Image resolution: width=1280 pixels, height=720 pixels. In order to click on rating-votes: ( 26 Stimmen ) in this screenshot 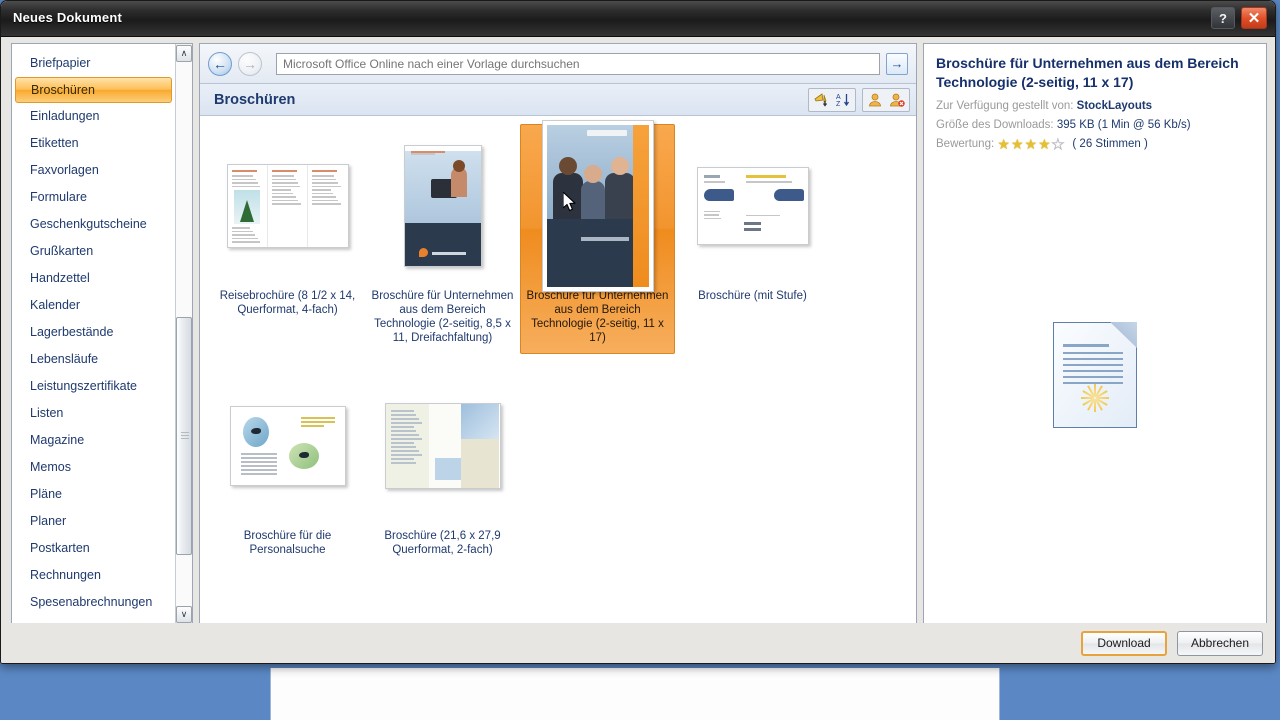, I will do `click(1110, 144)`.